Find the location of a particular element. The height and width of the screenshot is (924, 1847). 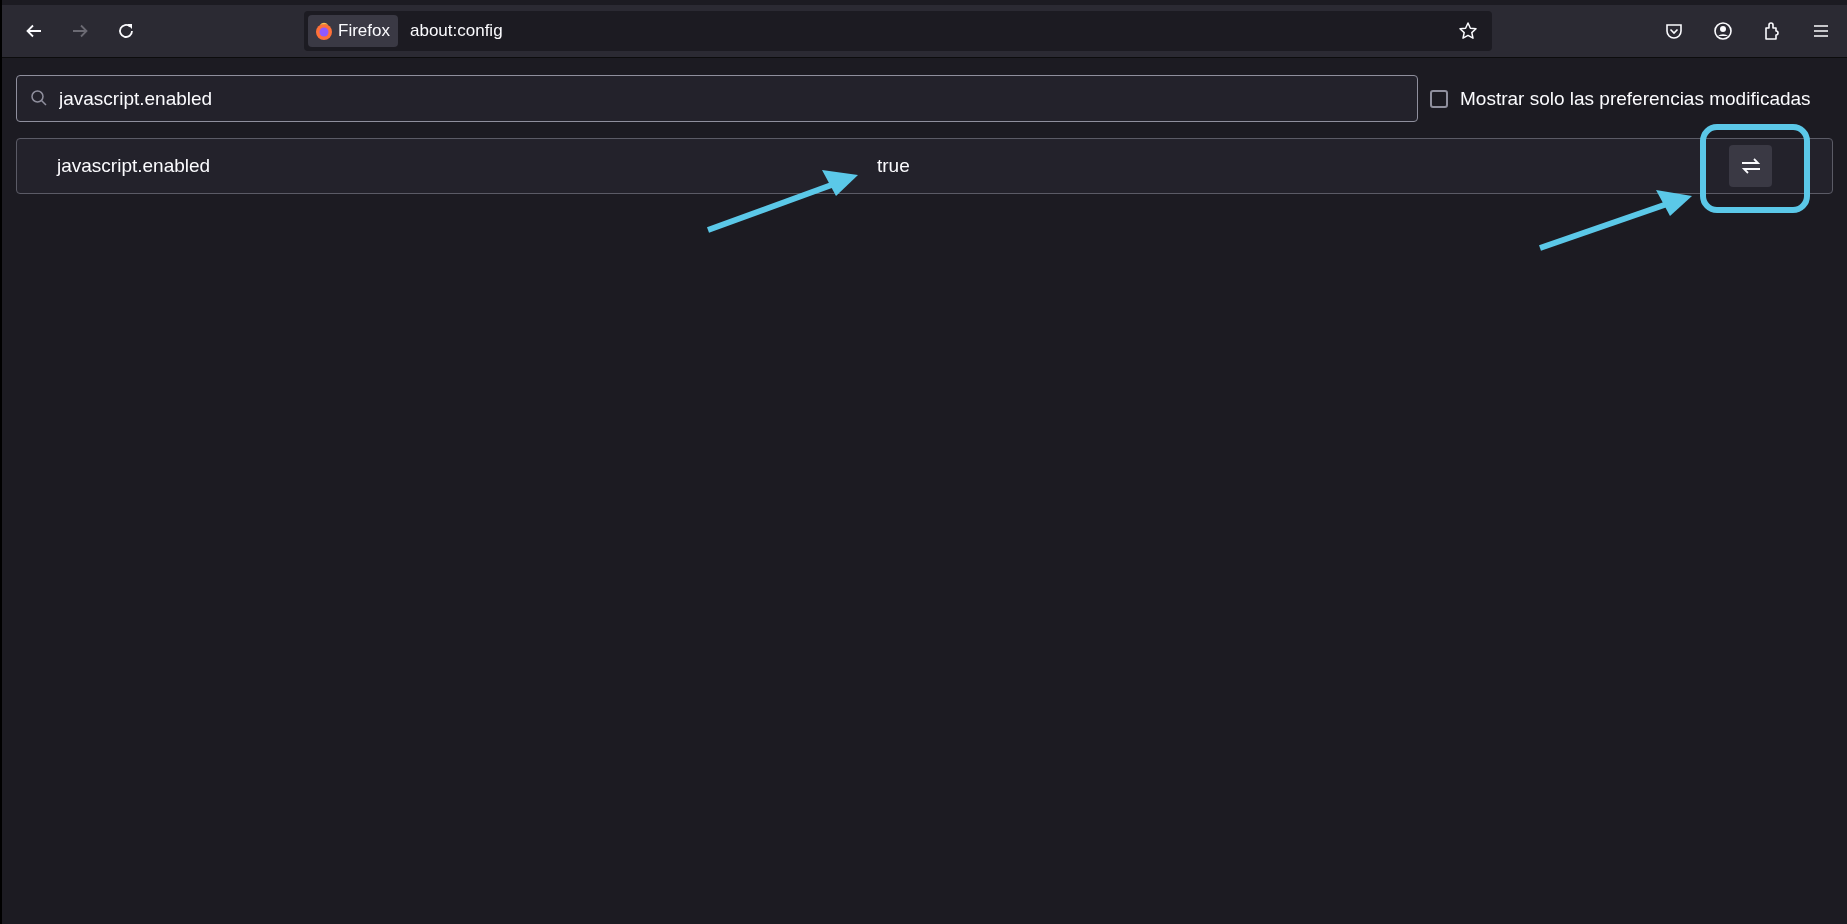

extensions-icon is located at coordinates (1772, 31).